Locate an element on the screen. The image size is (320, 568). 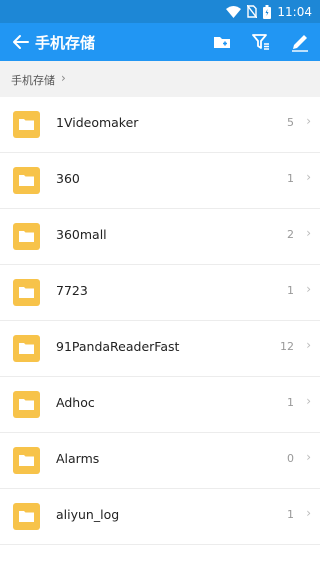
battery-icon is located at coordinates (267, 11).